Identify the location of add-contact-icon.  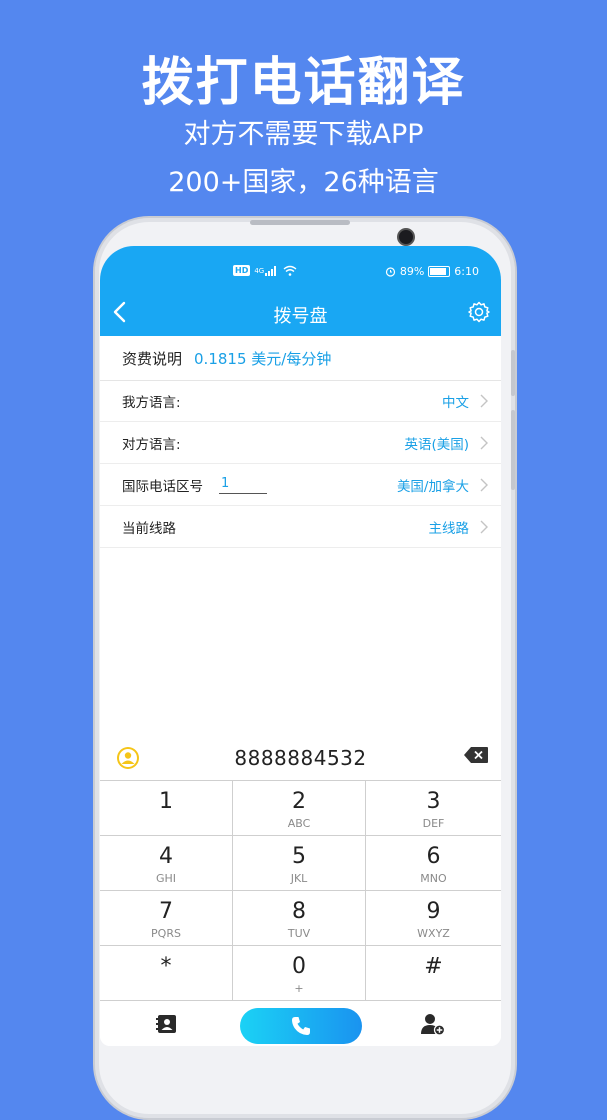
(433, 1024).